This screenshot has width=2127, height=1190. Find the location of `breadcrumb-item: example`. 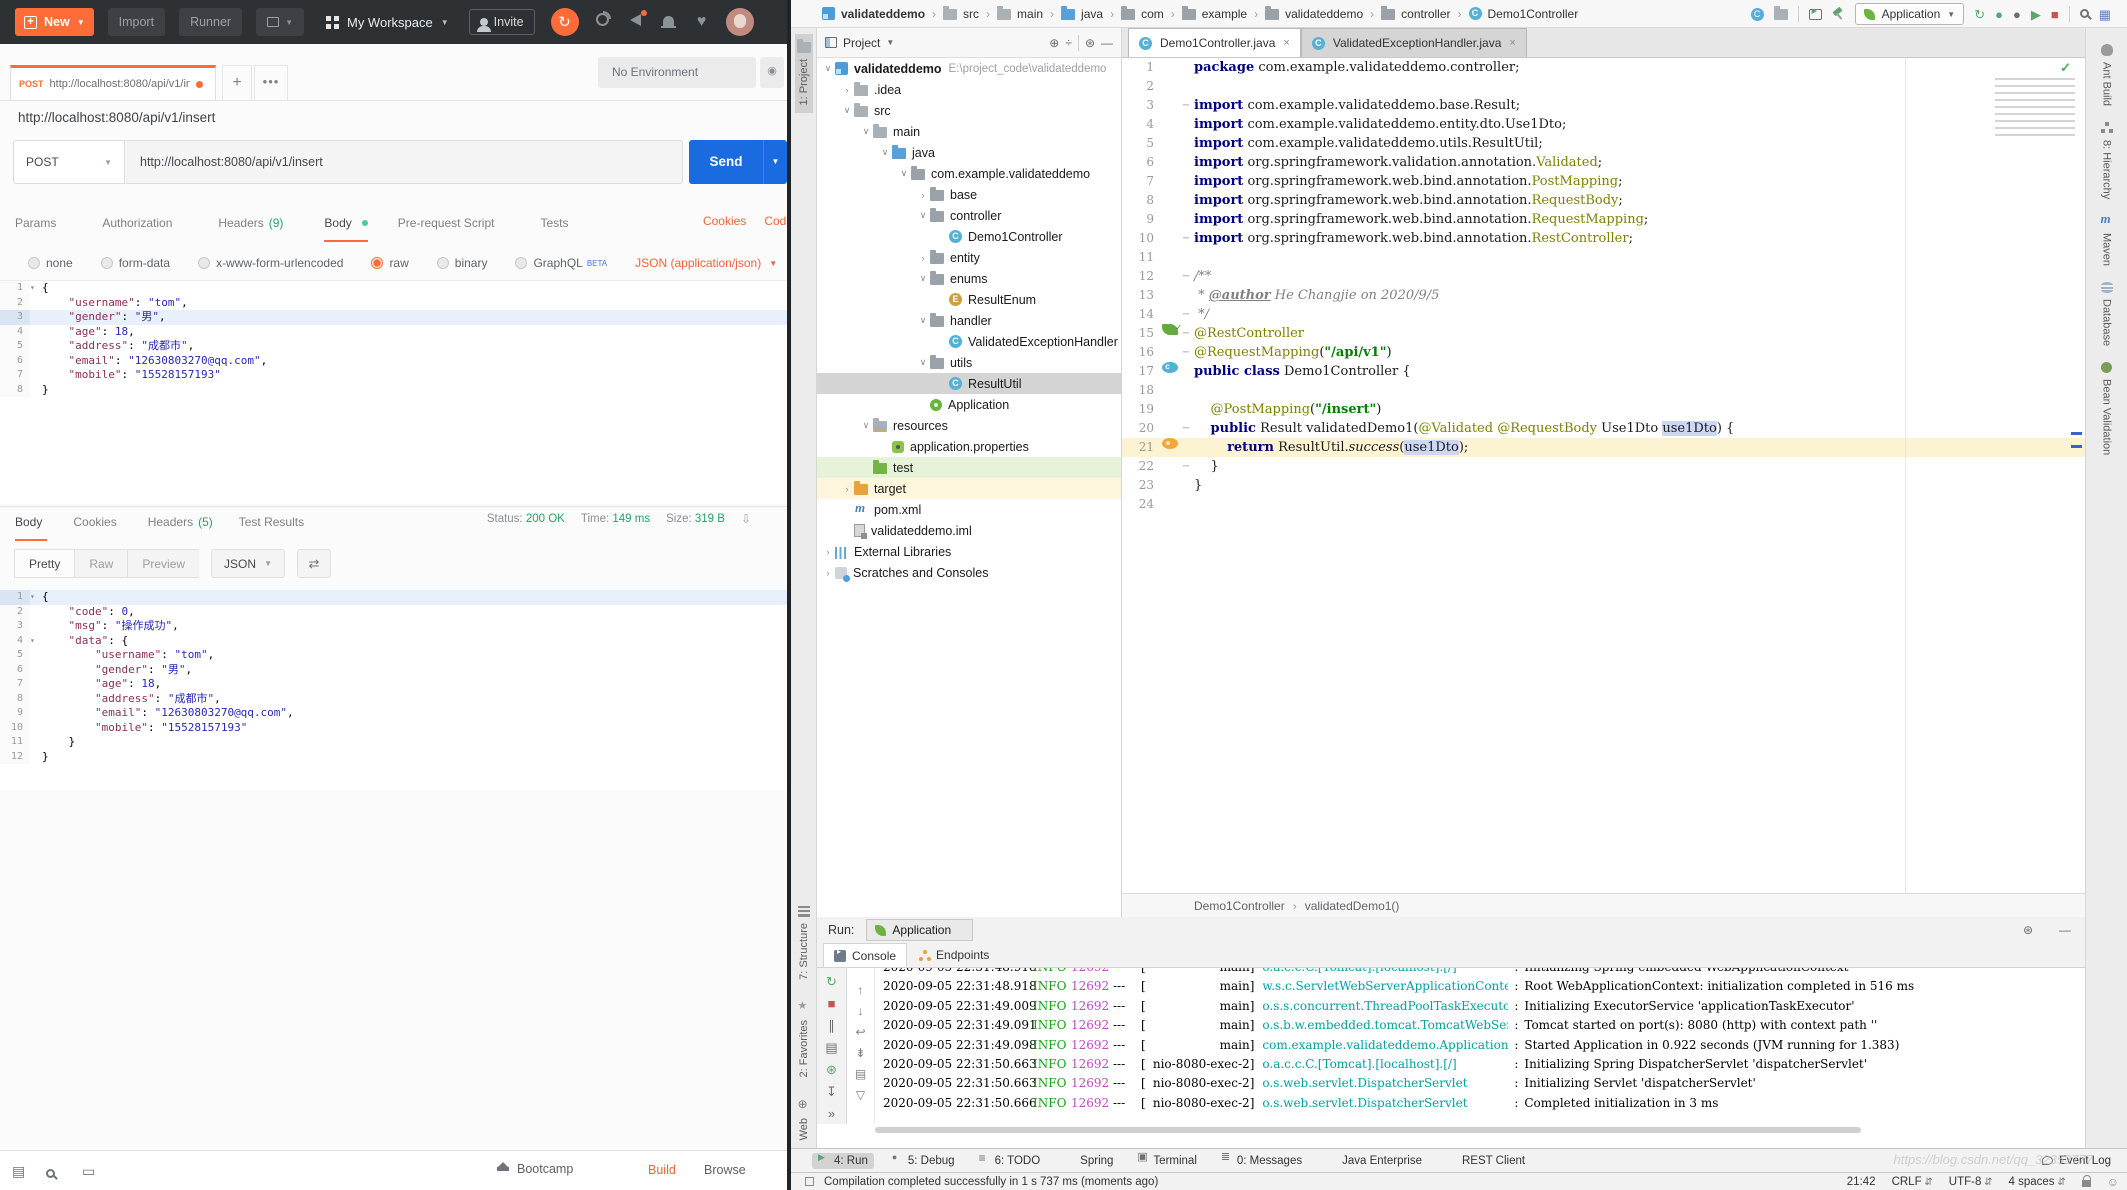

breadcrumb-item: example is located at coordinates (1223, 13).